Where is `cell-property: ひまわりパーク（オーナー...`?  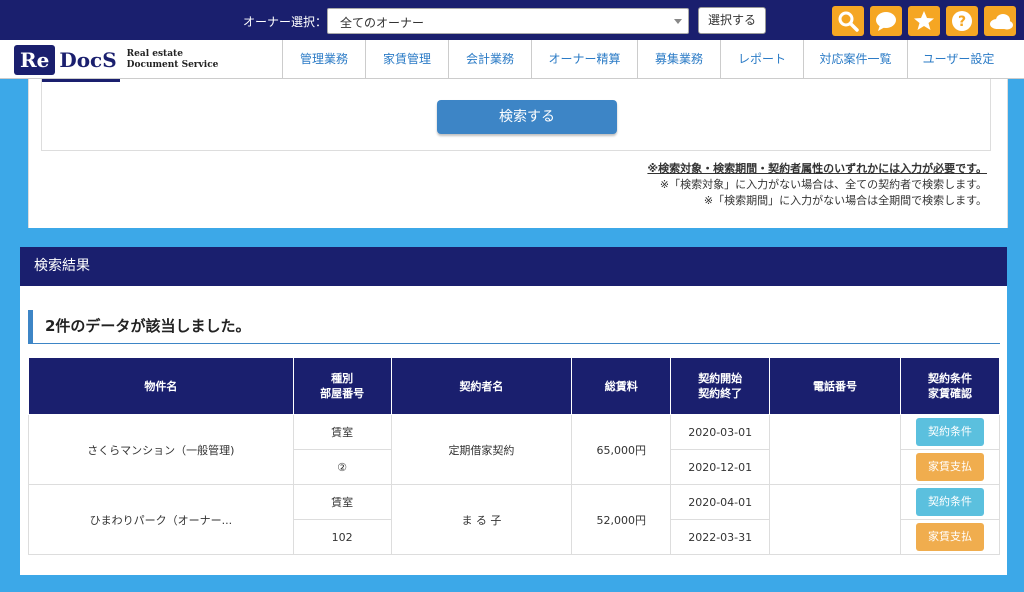
cell-property: ひまわりパーク（オーナー... is located at coordinates (161, 519).